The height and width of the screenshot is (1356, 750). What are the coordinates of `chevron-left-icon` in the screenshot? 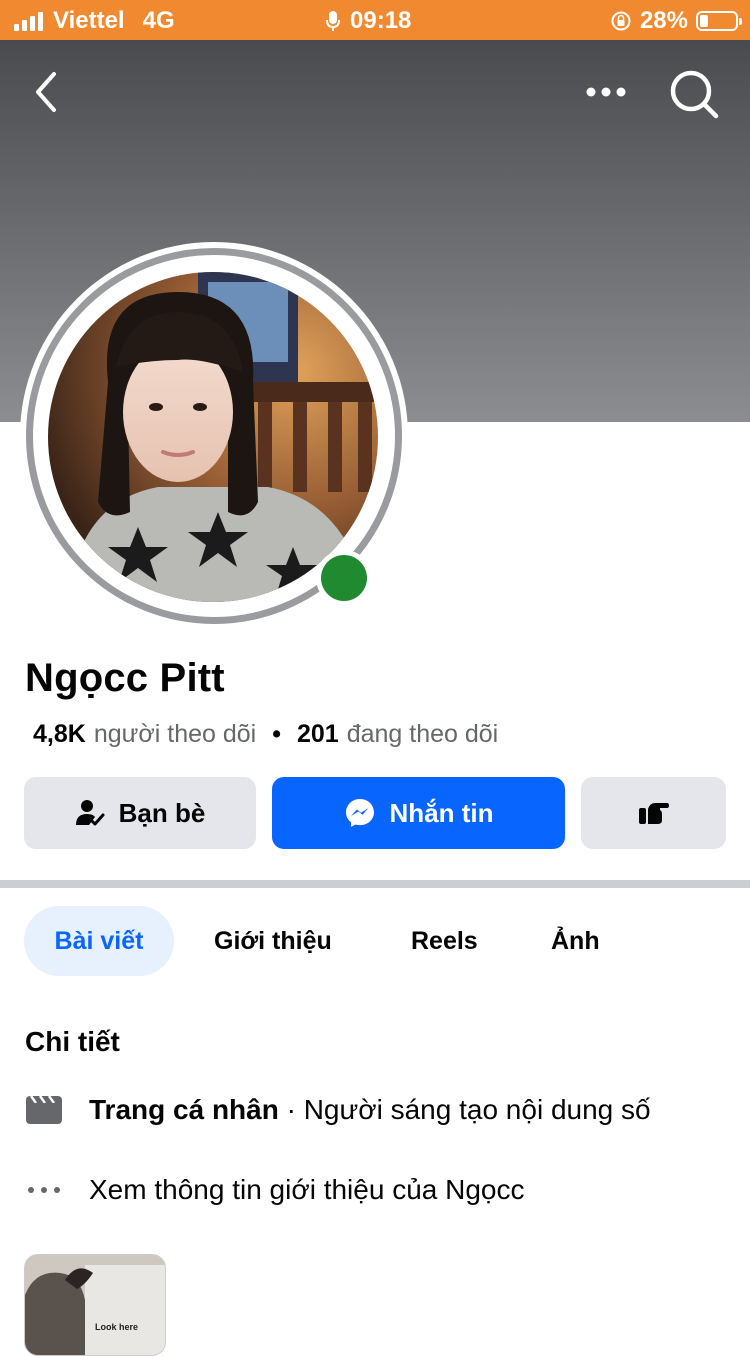 It's located at (46, 92).